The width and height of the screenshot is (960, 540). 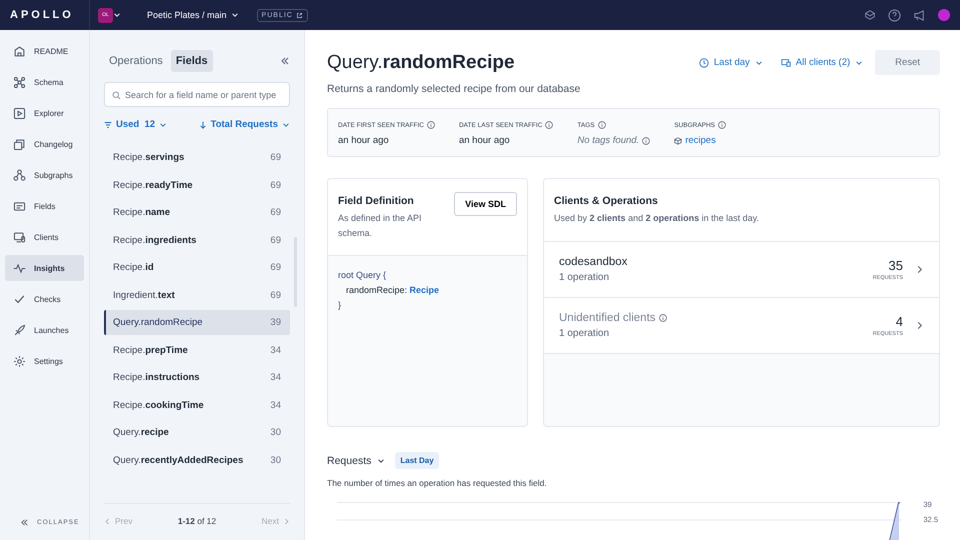 What do you see at coordinates (193, 15) in the screenshot?
I see `graph-selector: Poetic Plates / main` at bounding box center [193, 15].